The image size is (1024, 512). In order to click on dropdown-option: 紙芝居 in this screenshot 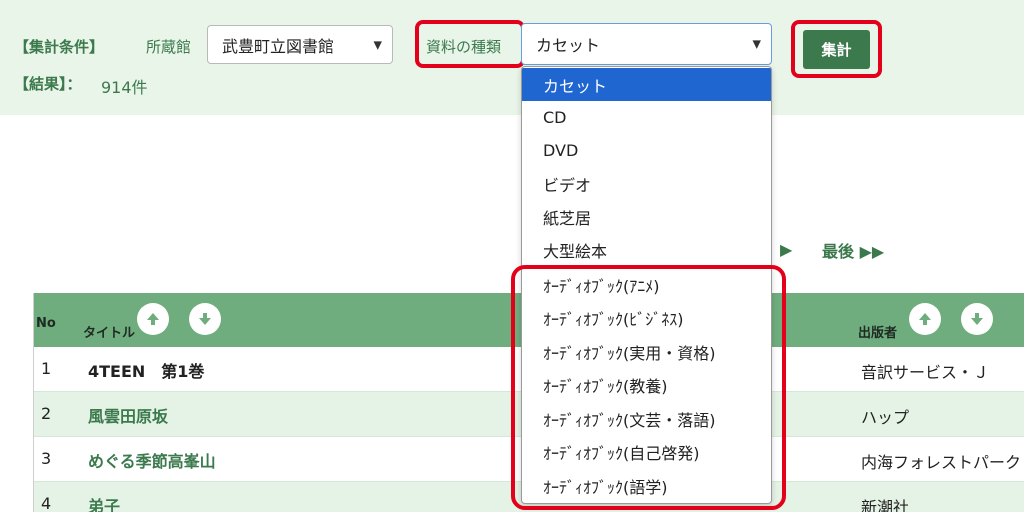, I will do `click(646, 216)`.